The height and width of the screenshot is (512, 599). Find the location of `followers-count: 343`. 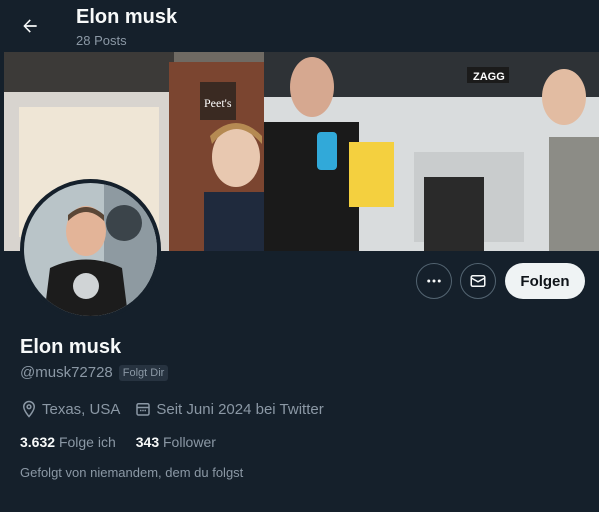

followers-count: 343 is located at coordinates (149, 442).